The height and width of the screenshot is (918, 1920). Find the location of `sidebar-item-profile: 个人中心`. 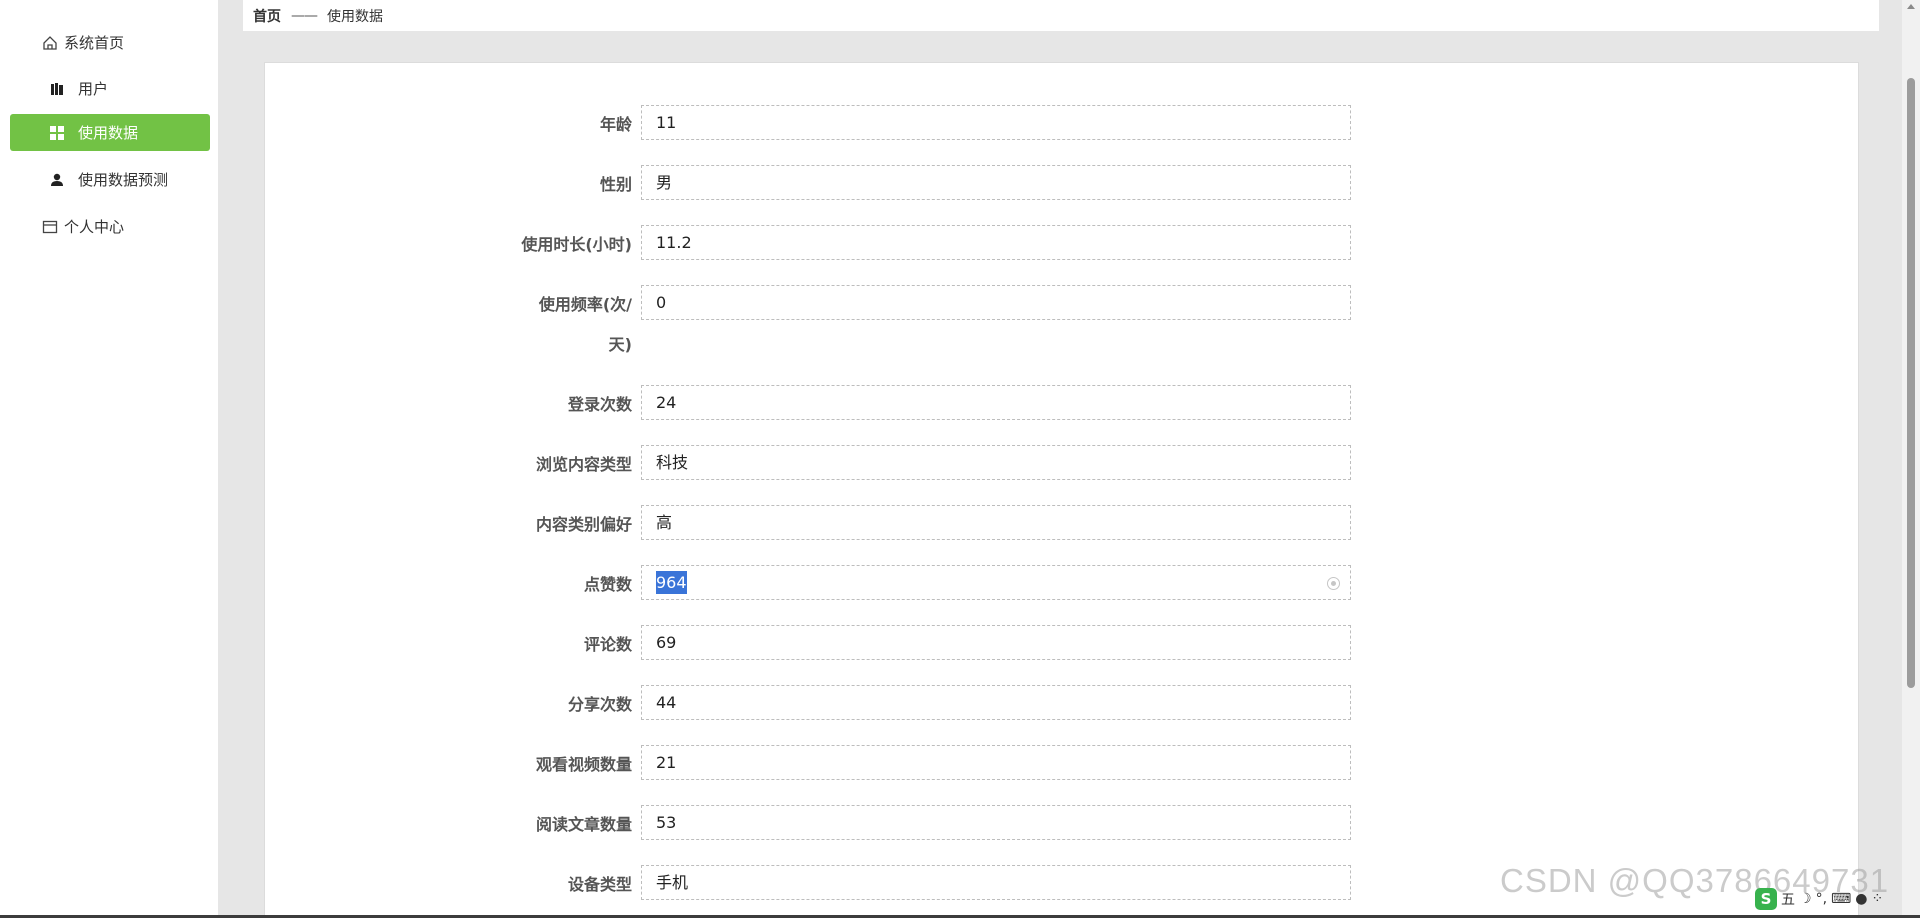

sidebar-item-profile: 个人中心 is located at coordinates (110, 226).